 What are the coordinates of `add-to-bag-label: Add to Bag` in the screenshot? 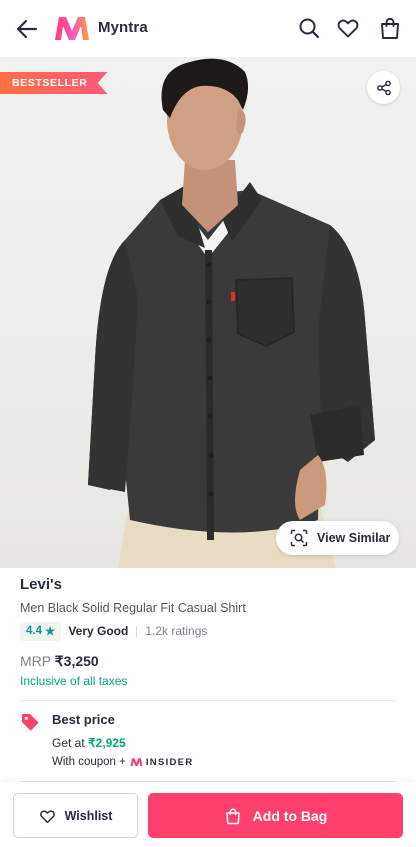 It's located at (290, 815).